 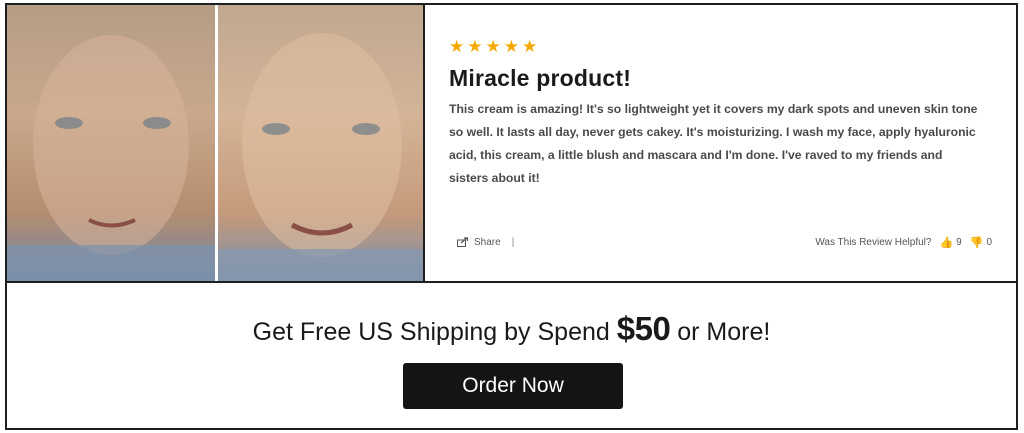 I want to click on helpful-label: Was This Review Helpful?, so click(x=873, y=242).